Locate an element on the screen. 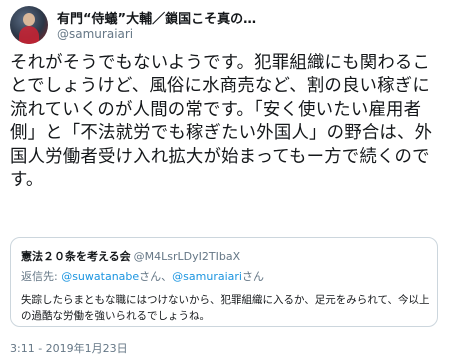  quoted-handle: @M4LsrLDyI2TIbaX is located at coordinates (187, 256).